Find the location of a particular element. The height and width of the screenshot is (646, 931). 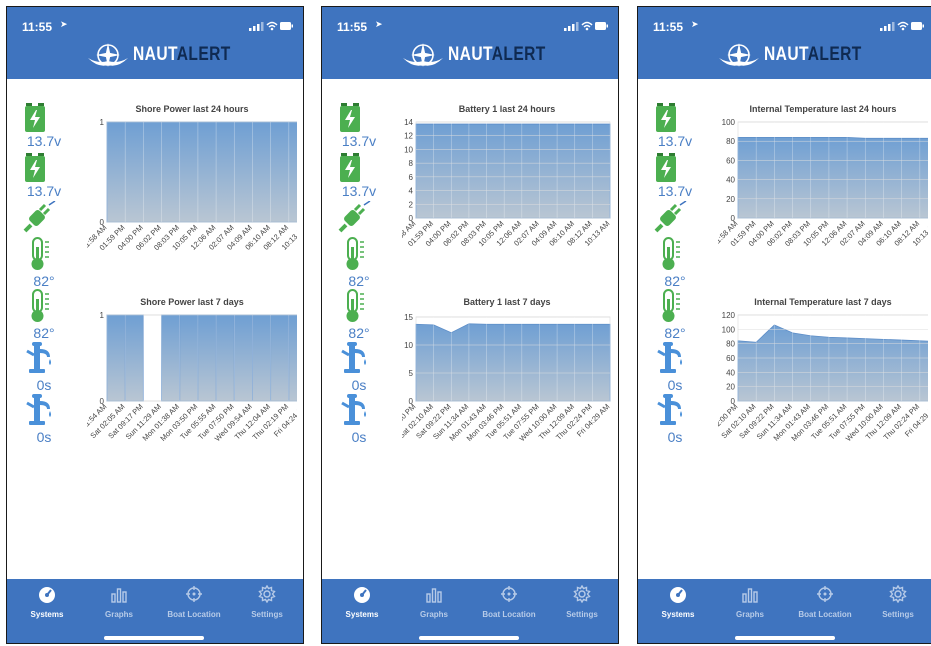

sidebar-temp-2-value: 82° is located at coordinates (359, 333).